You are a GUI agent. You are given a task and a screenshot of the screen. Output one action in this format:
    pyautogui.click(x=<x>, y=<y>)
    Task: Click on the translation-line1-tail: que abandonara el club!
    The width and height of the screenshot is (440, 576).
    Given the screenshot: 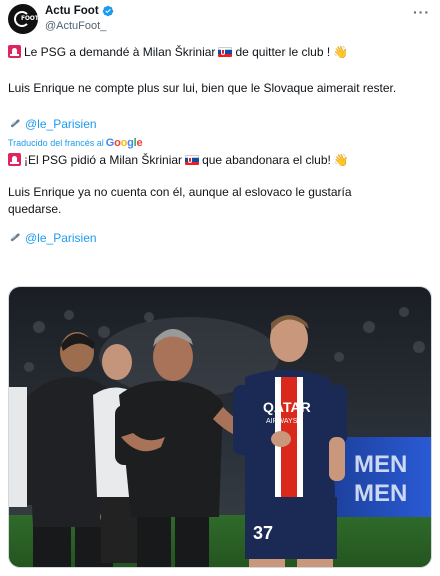 What is the action you would take?
    pyautogui.click(x=266, y=160)
    